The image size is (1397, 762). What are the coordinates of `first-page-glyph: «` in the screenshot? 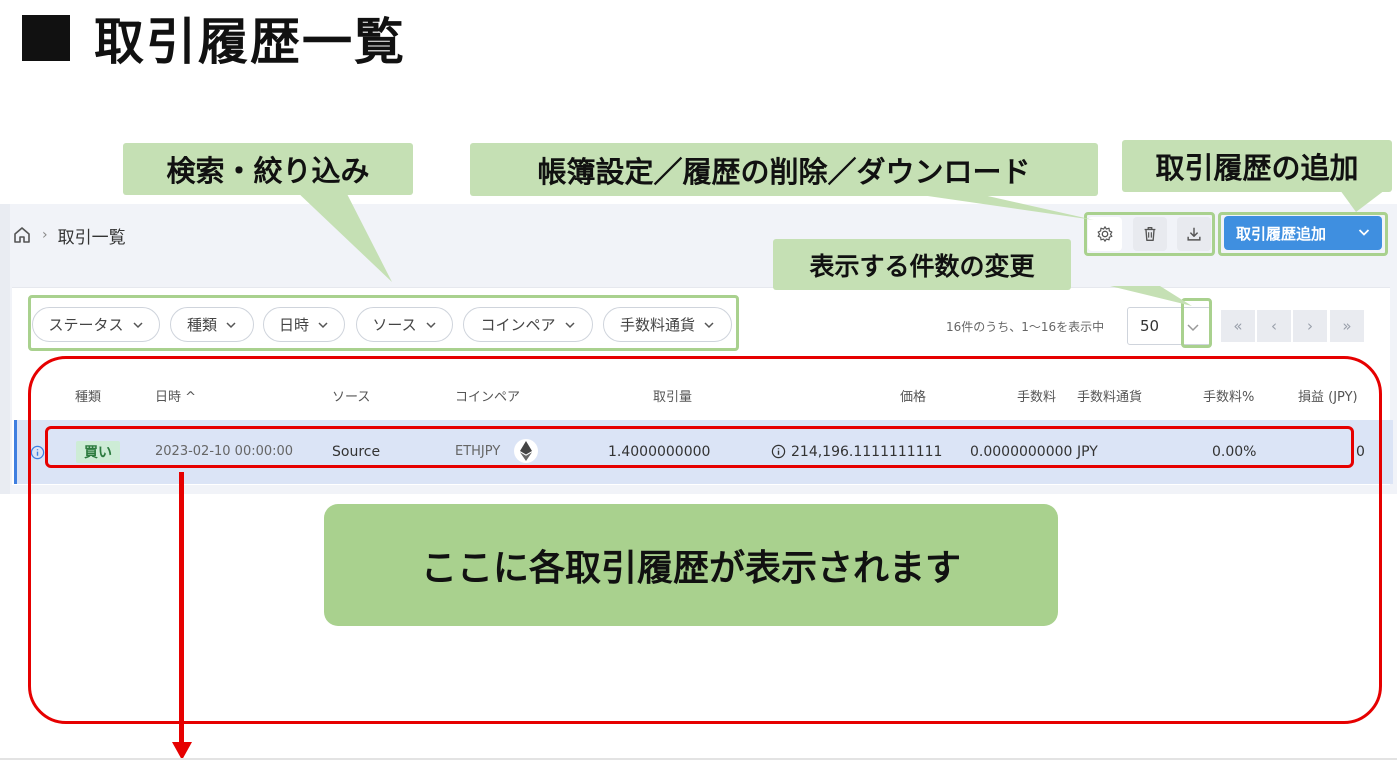 It's located at (1238, 326).